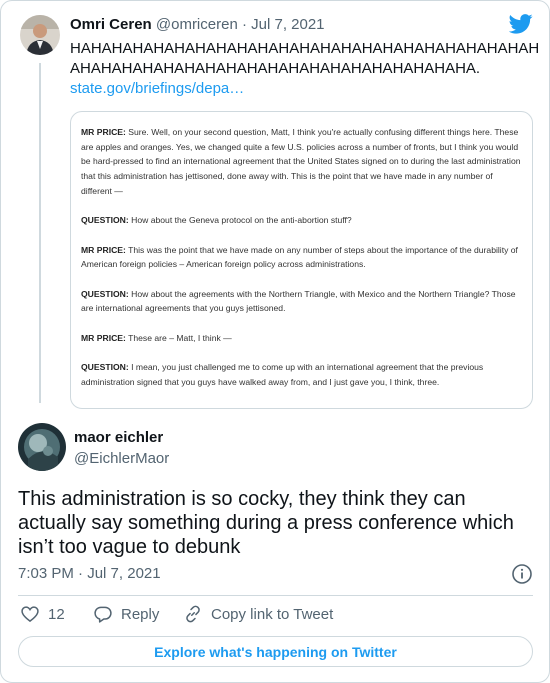 The width and height of the screenshot is (550, 683). I want to click on author-name: maor eichler, so click(118, 437).